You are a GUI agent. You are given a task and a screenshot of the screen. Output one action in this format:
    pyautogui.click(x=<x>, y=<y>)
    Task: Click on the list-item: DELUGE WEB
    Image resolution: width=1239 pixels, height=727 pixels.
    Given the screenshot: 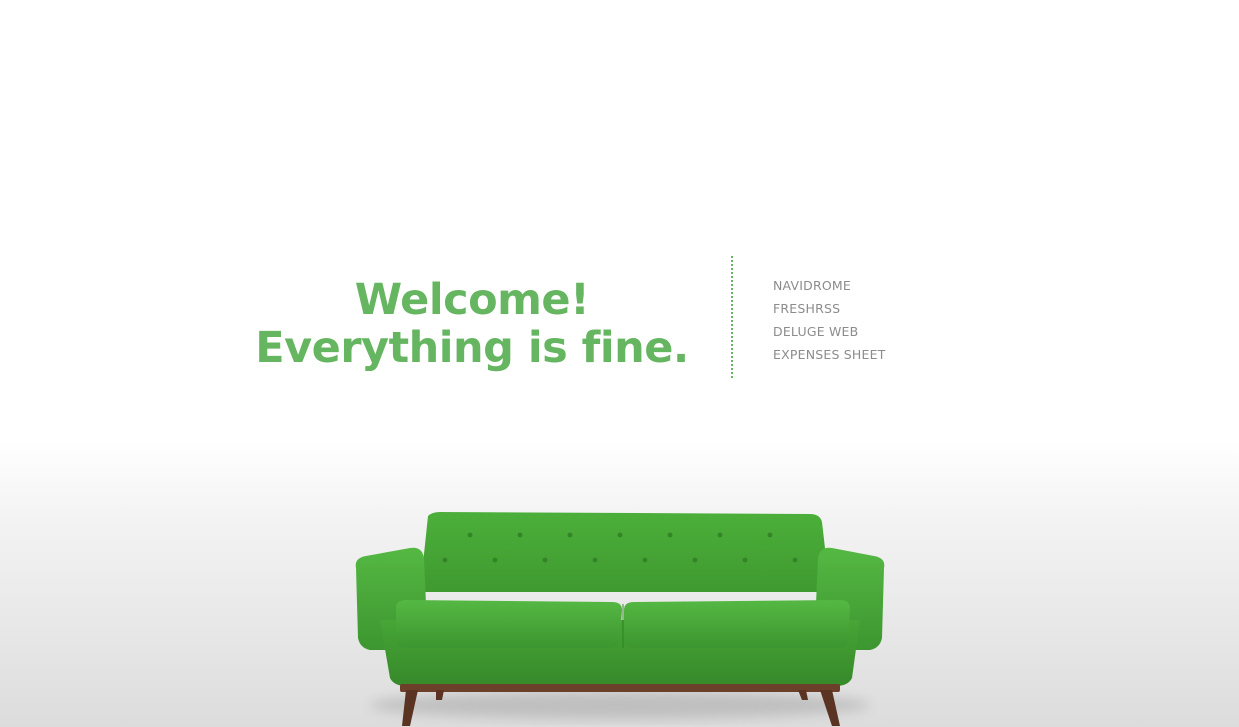 What is the action you would take?
    pyautogui.click(x=829, y=331)
    